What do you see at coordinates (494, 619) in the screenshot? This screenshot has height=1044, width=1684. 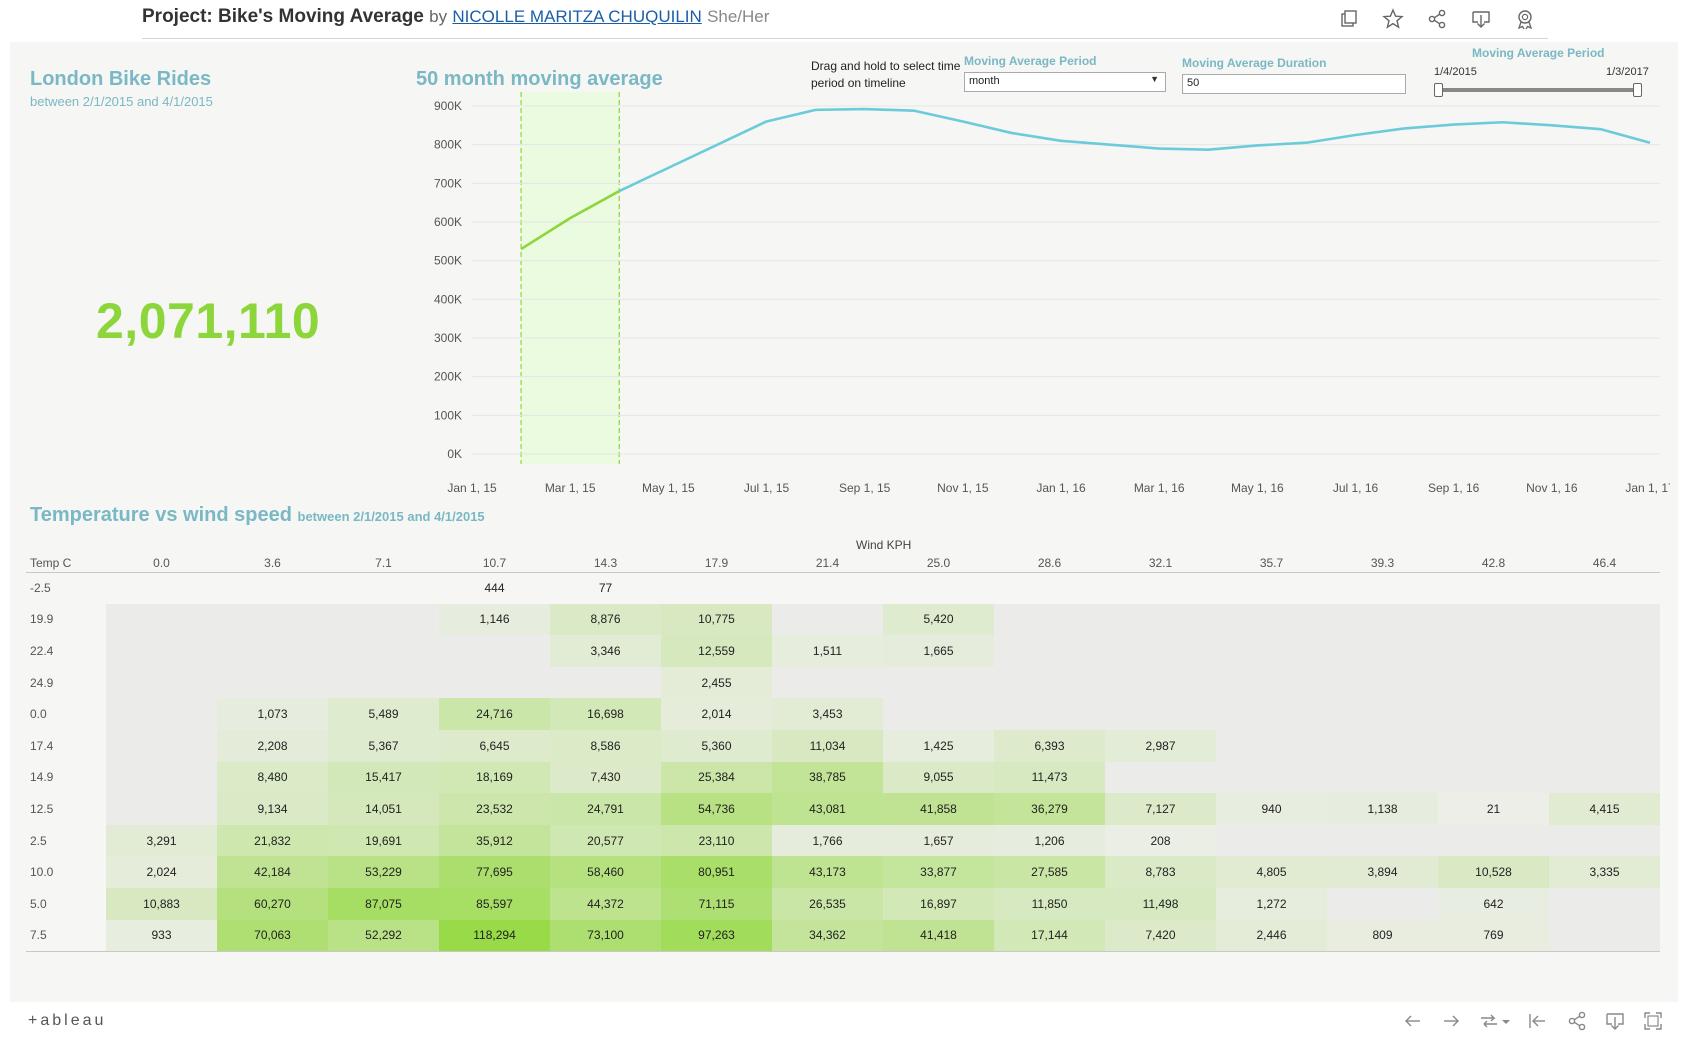 I see `heatmap-cell: 1,146` at bounding box center [494, 619].